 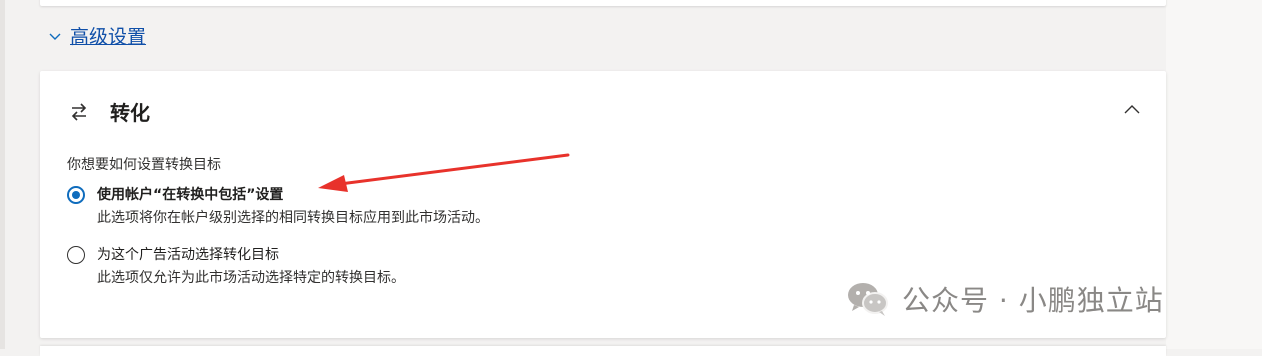 What do you see at coordinates (79, 111) in the screenshot?
I see `swap-arrows-icon` at bounding box center [79, 111].